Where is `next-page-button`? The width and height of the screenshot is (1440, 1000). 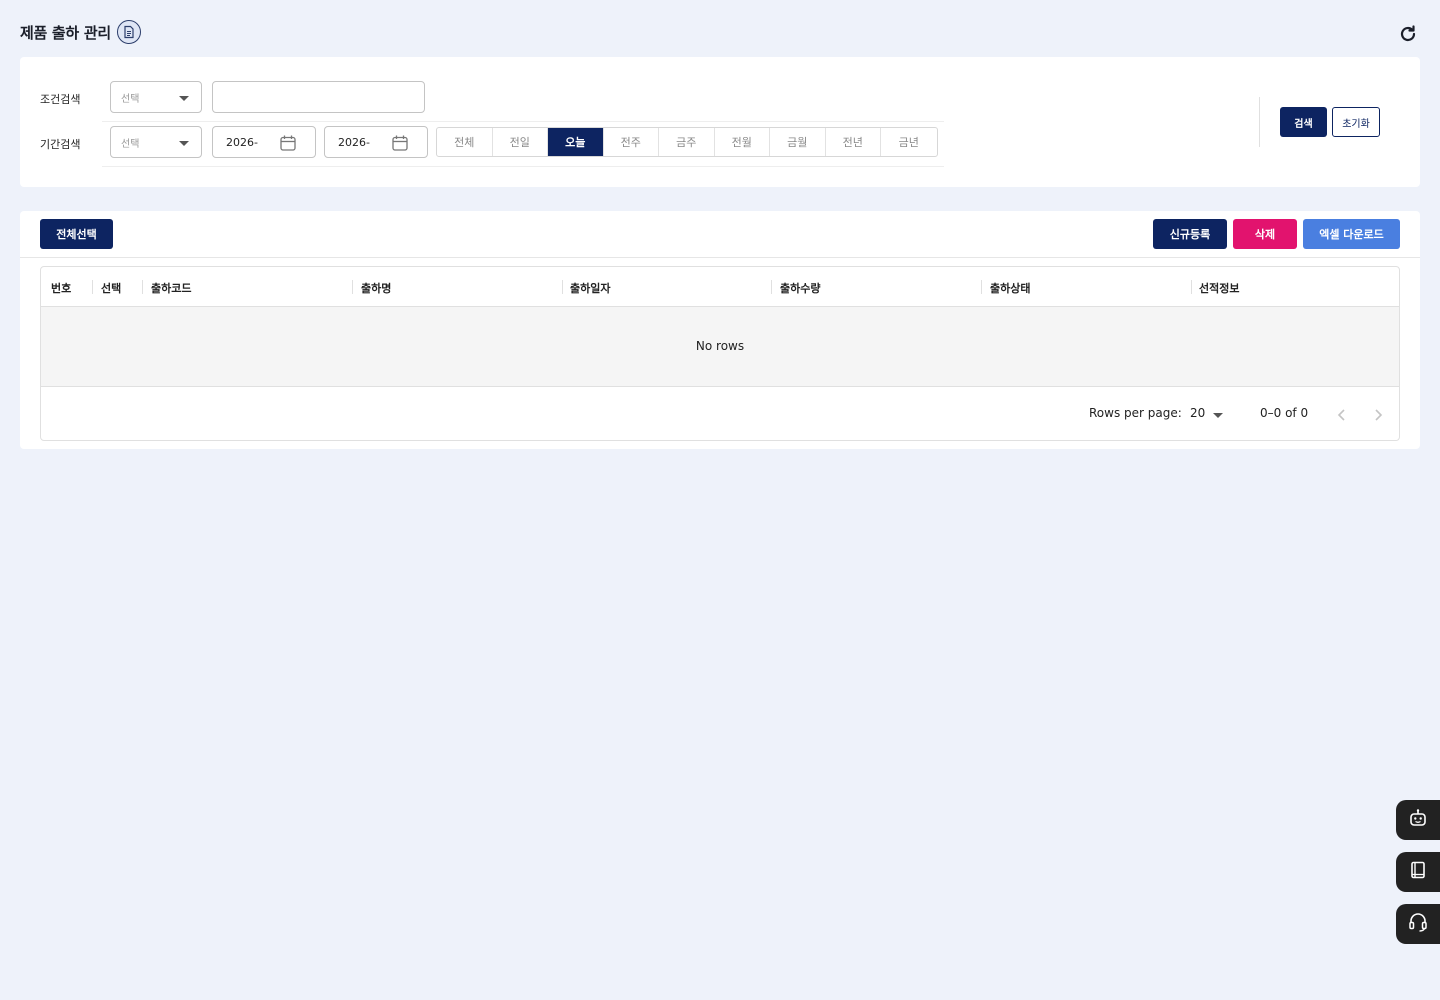
next-page-button is located at coordinates (1378, 415).